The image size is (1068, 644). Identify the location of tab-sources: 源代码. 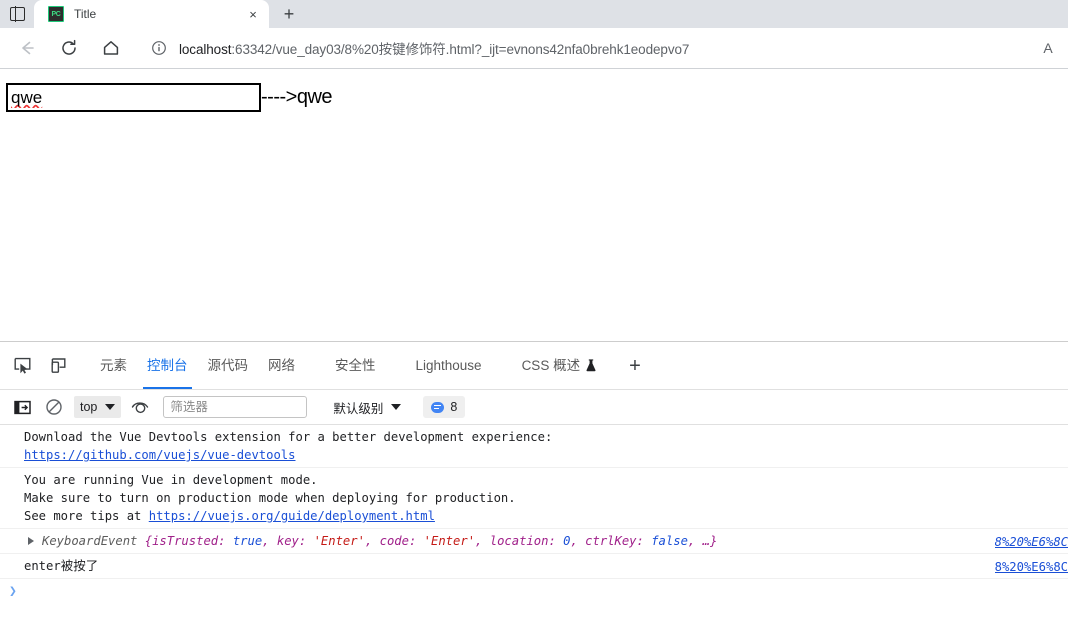
(228, 366).